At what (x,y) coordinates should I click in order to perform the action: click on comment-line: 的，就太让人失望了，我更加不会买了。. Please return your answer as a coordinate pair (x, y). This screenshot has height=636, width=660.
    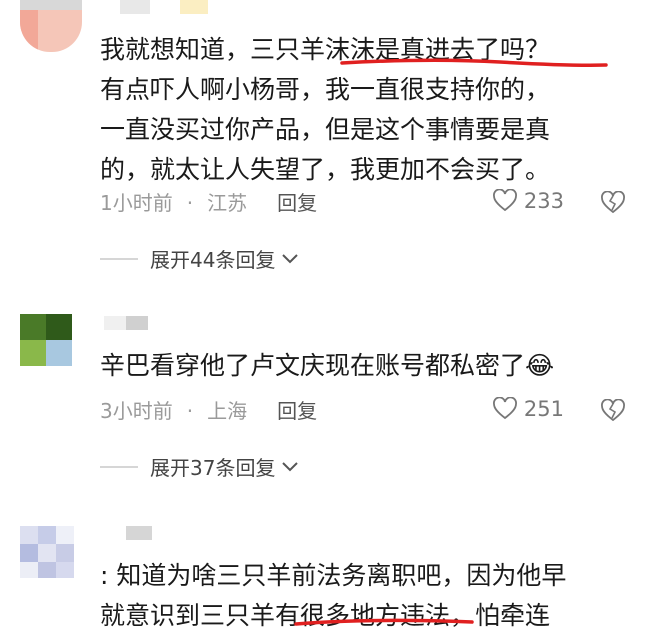
    Looking at the image, I should click on (325, 169).